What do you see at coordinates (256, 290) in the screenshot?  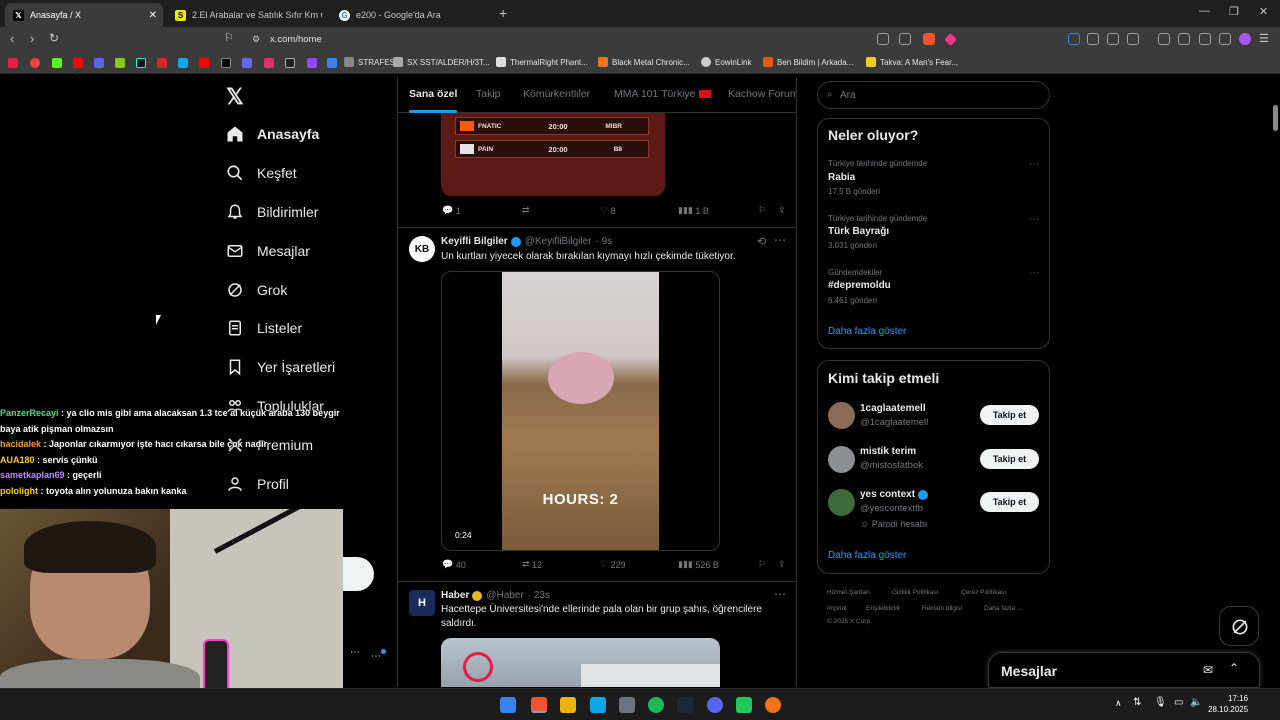 I see `nav-item-grok: Grok` at bounding box center [256, 290].